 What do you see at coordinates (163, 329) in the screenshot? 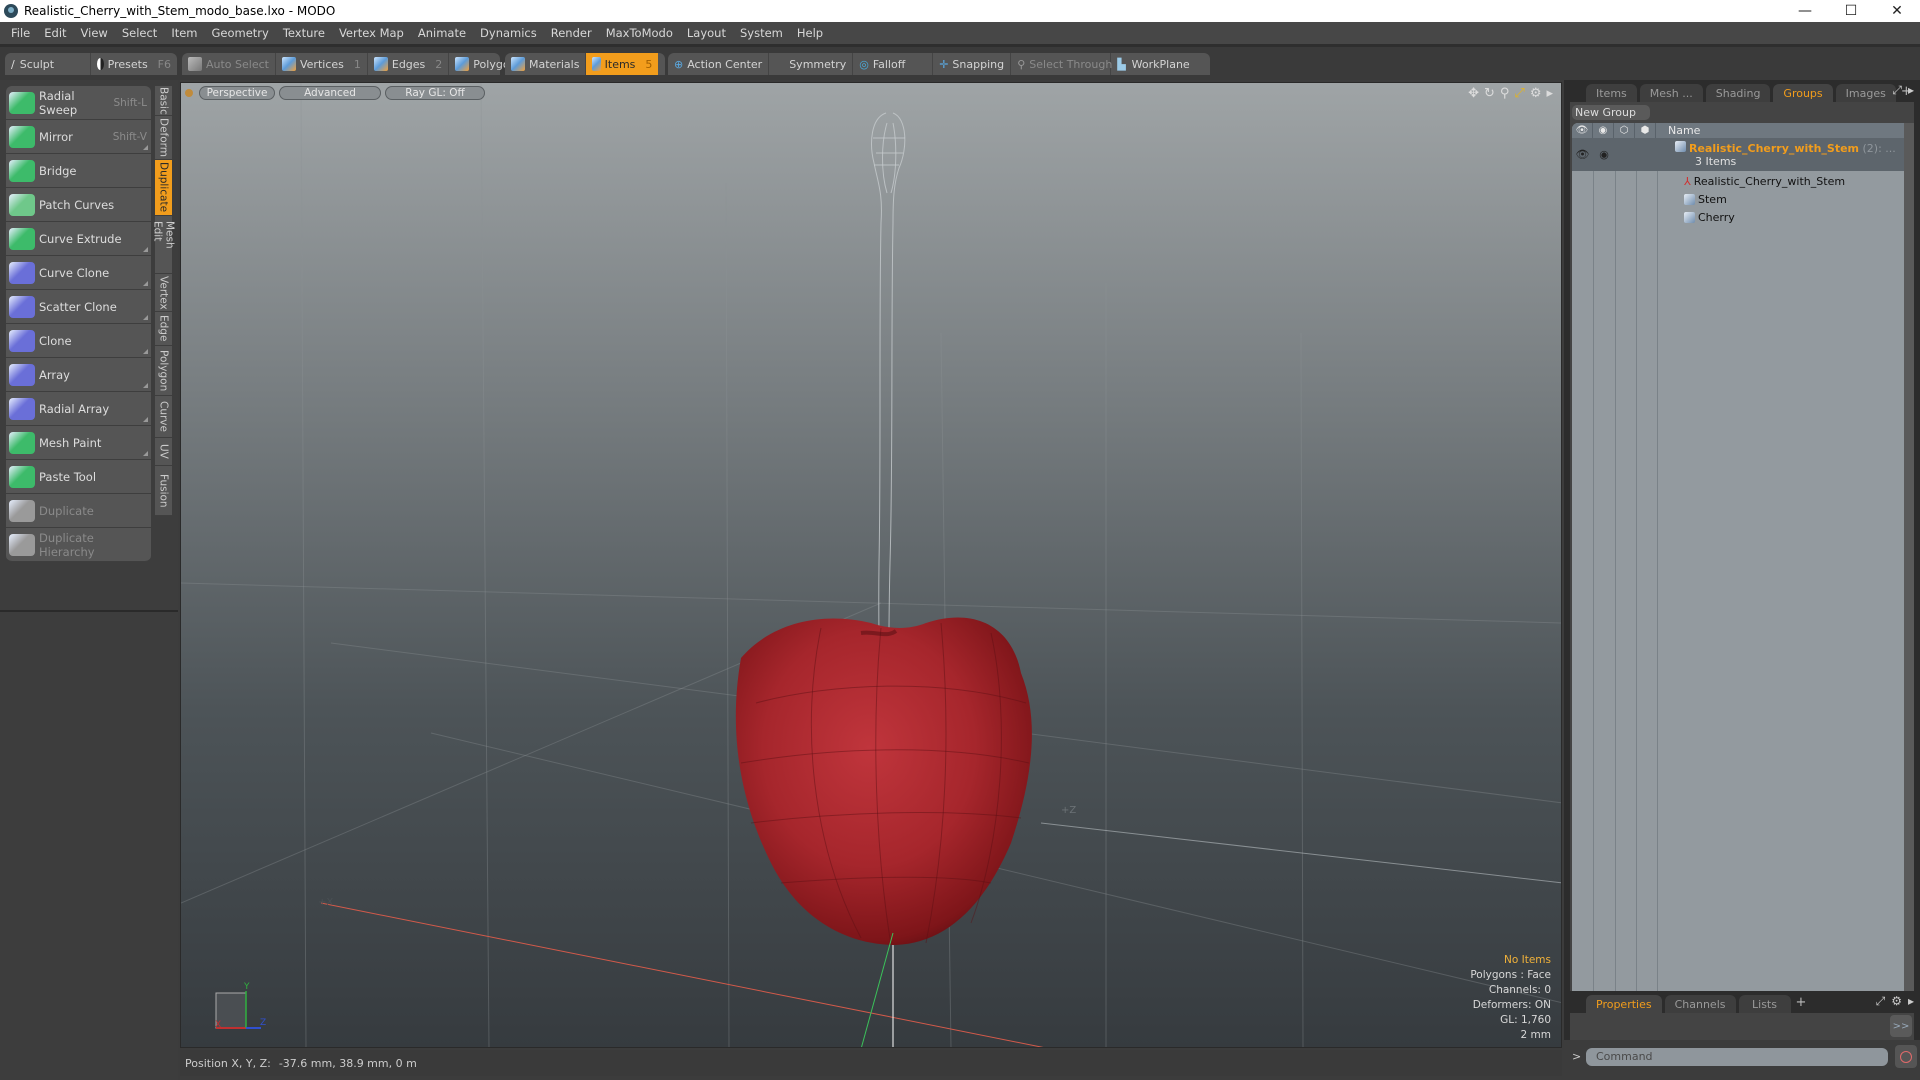
I see `category-tab-edge: Edge` at bounding box center [163, 329].